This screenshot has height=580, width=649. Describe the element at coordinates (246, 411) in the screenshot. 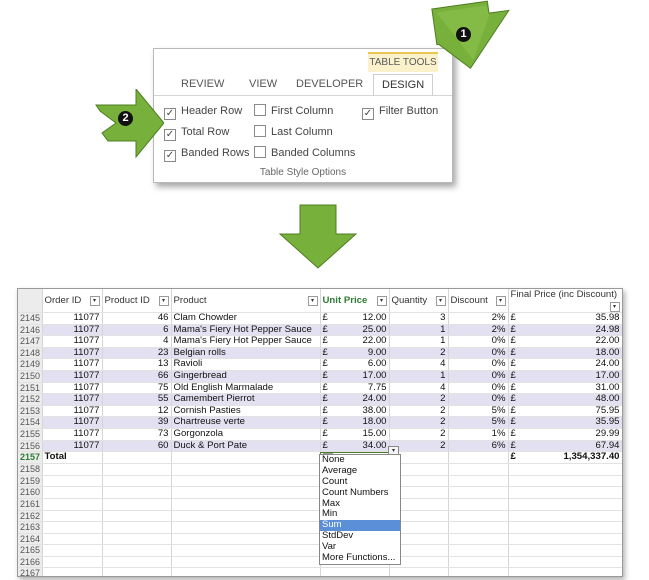

I see `product-cell: Cornish Pasties` at that location.